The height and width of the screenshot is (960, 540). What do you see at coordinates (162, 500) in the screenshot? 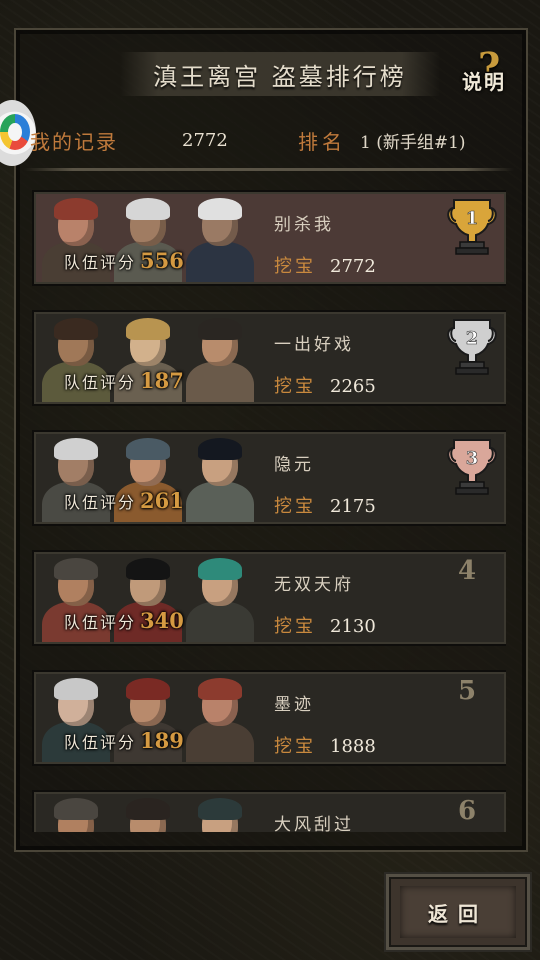
I see `team-score-value: 261` at bounding box center [162, 500].